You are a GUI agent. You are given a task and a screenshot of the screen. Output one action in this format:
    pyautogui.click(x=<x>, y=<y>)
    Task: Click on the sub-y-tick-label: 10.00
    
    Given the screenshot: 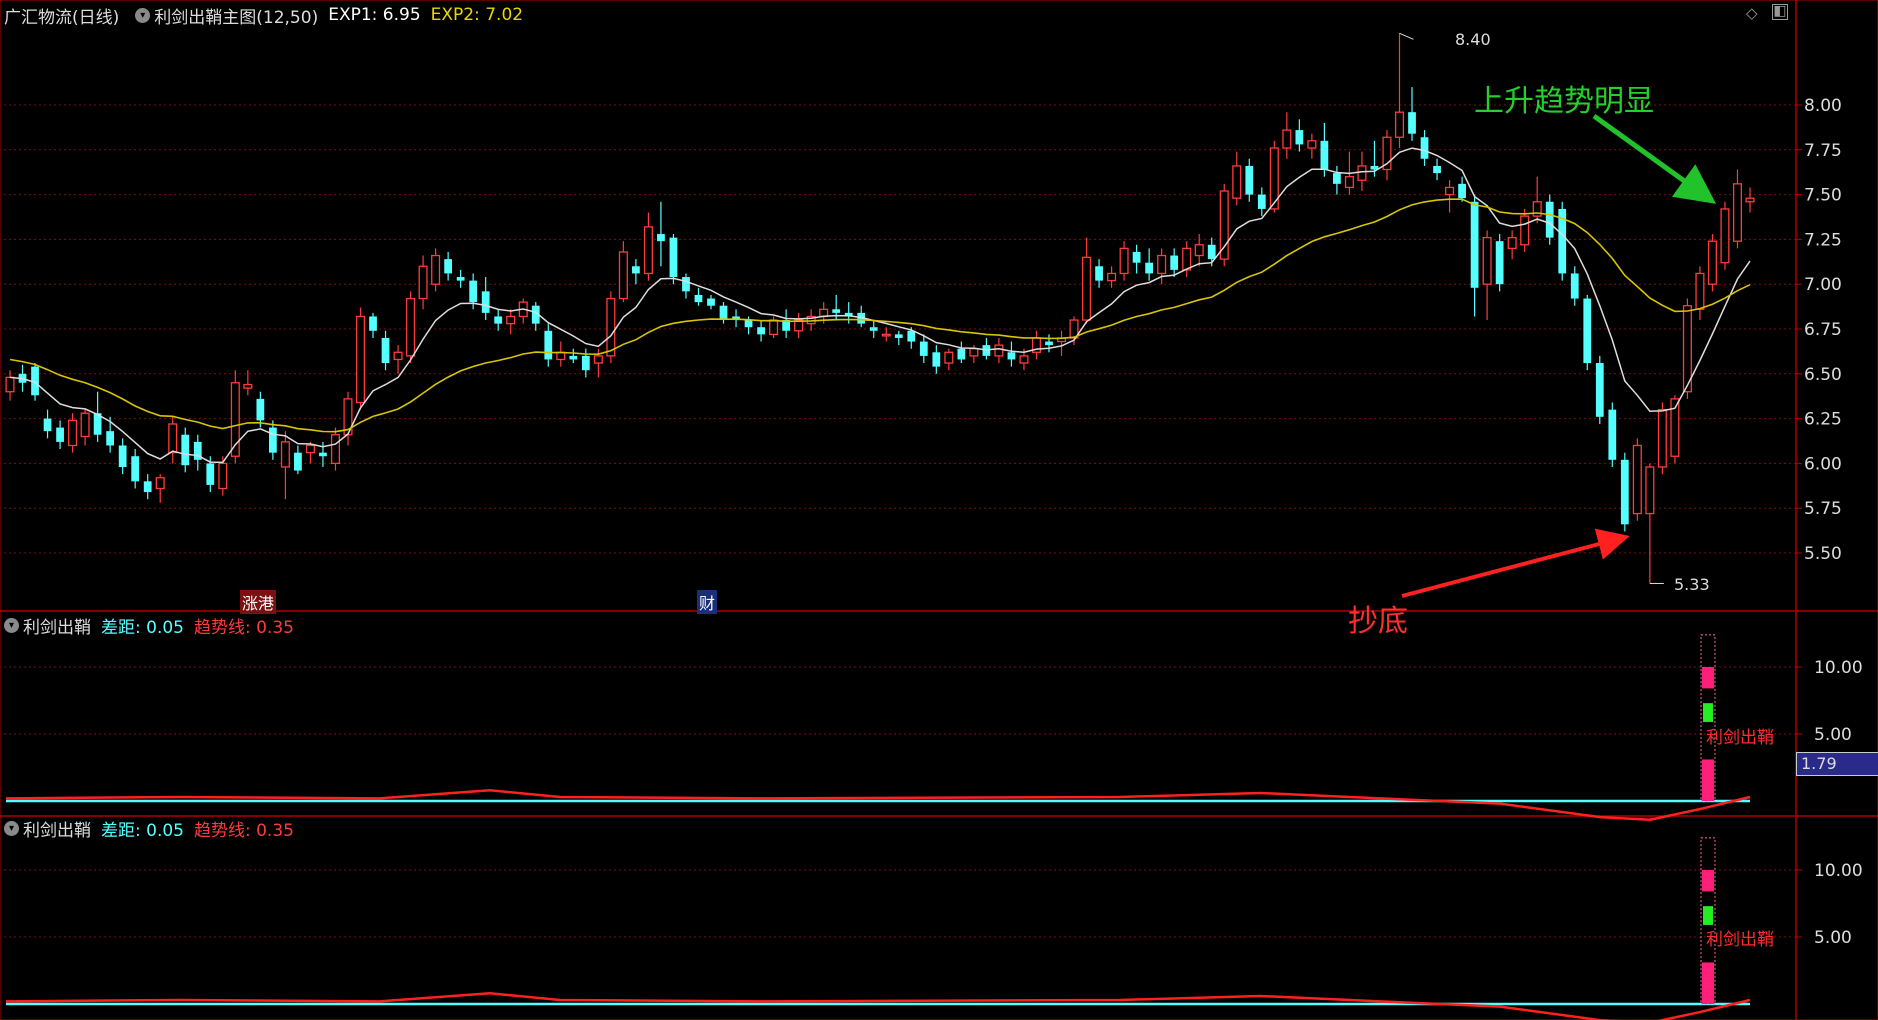 What is the action you would take?
    pyautogui.click(x=1838, y=668)
    